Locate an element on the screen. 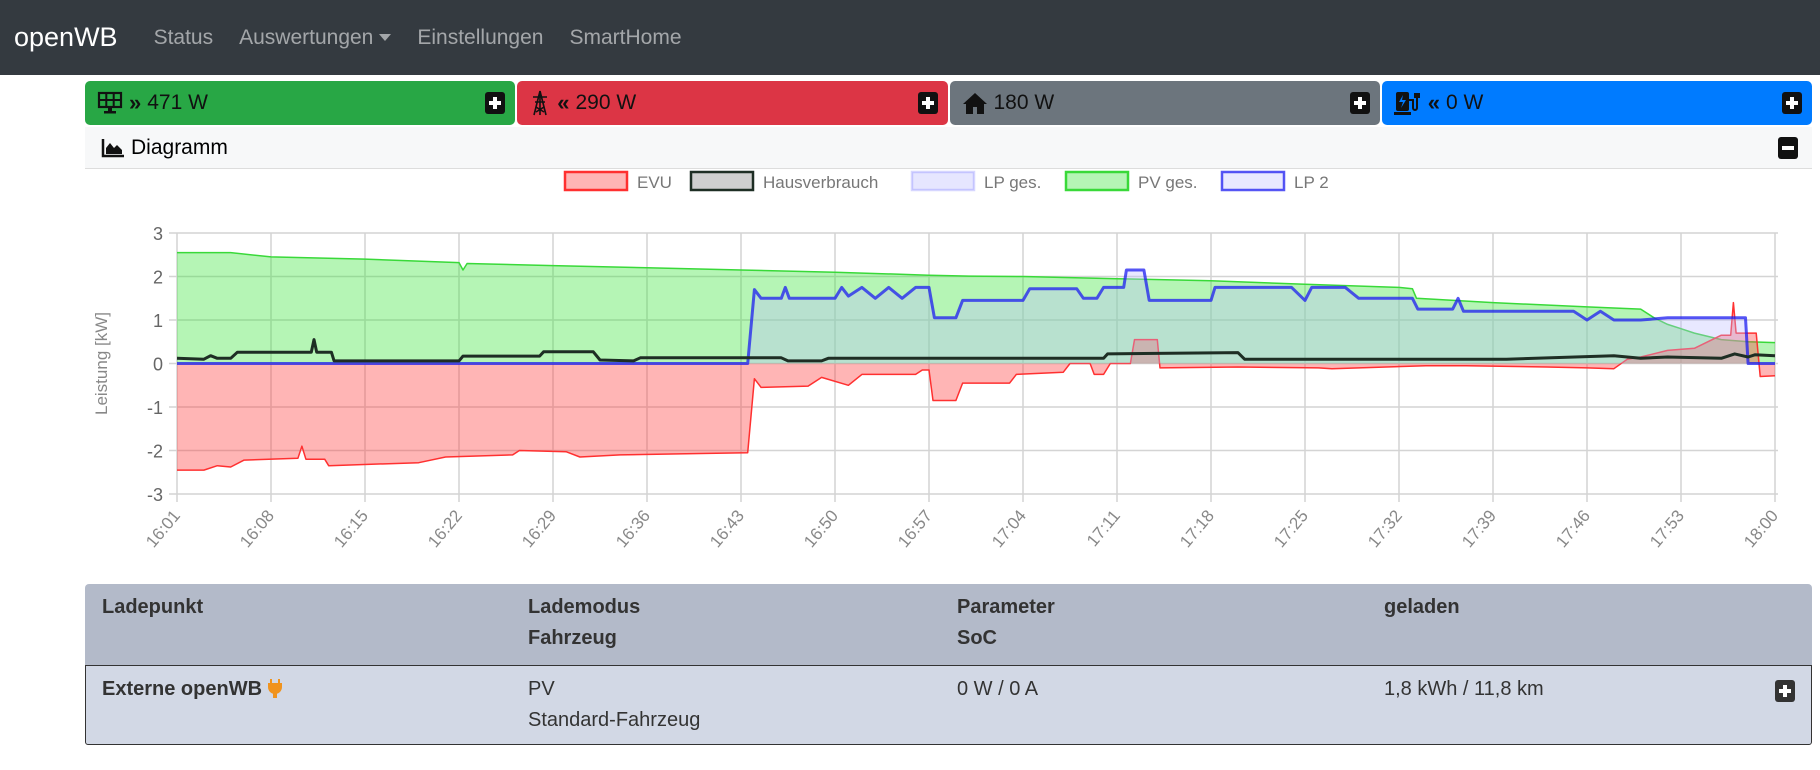 The width and height of the screenshot is (1820, 770). house-icon is located at coordinates (974, 103).